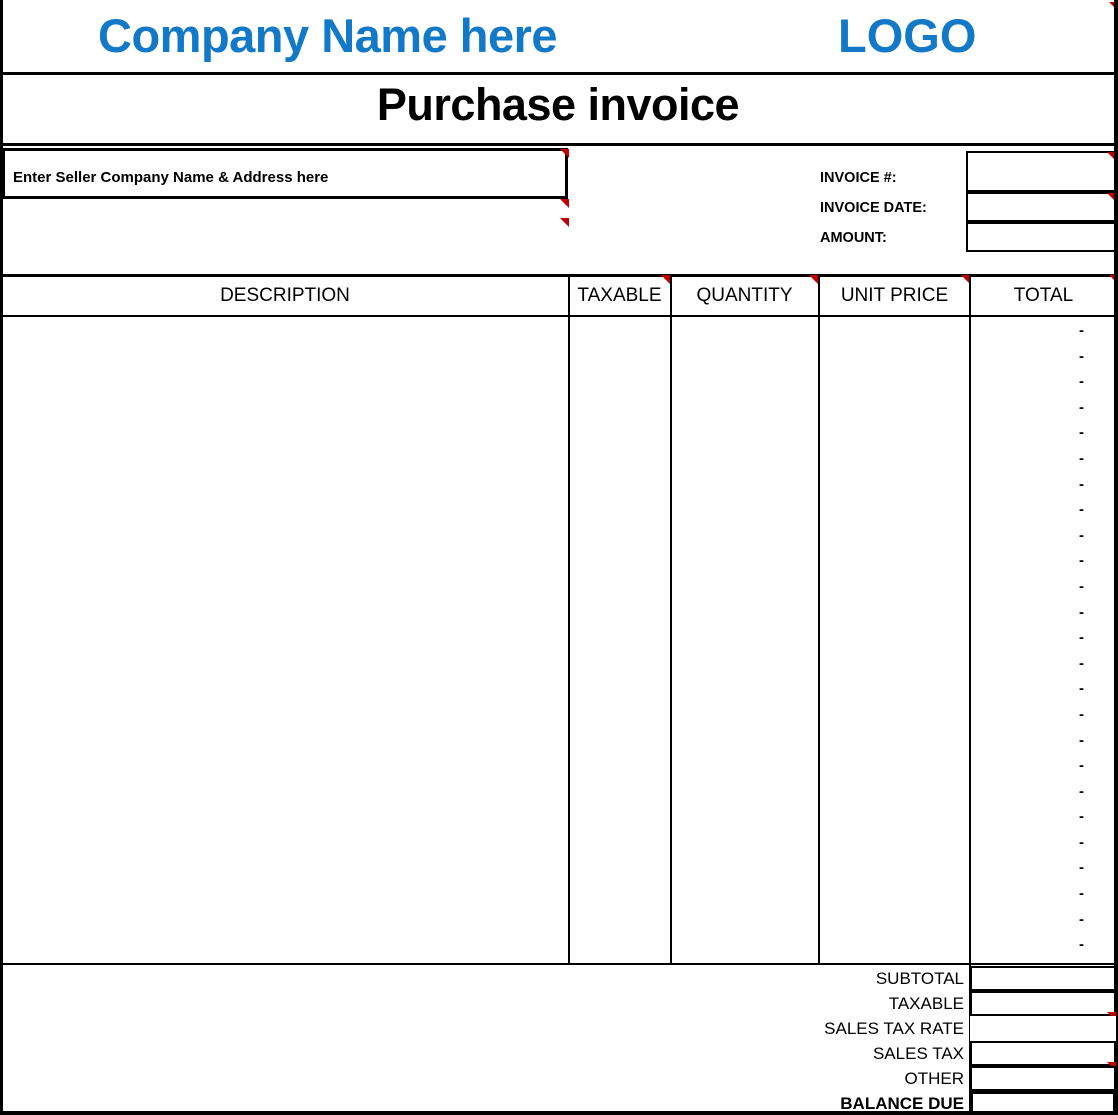 Image resolution: width=1118 pixels, height=1115 pixels. I want to click on column-header-quantity: QUANTITY, so click(744, 295).